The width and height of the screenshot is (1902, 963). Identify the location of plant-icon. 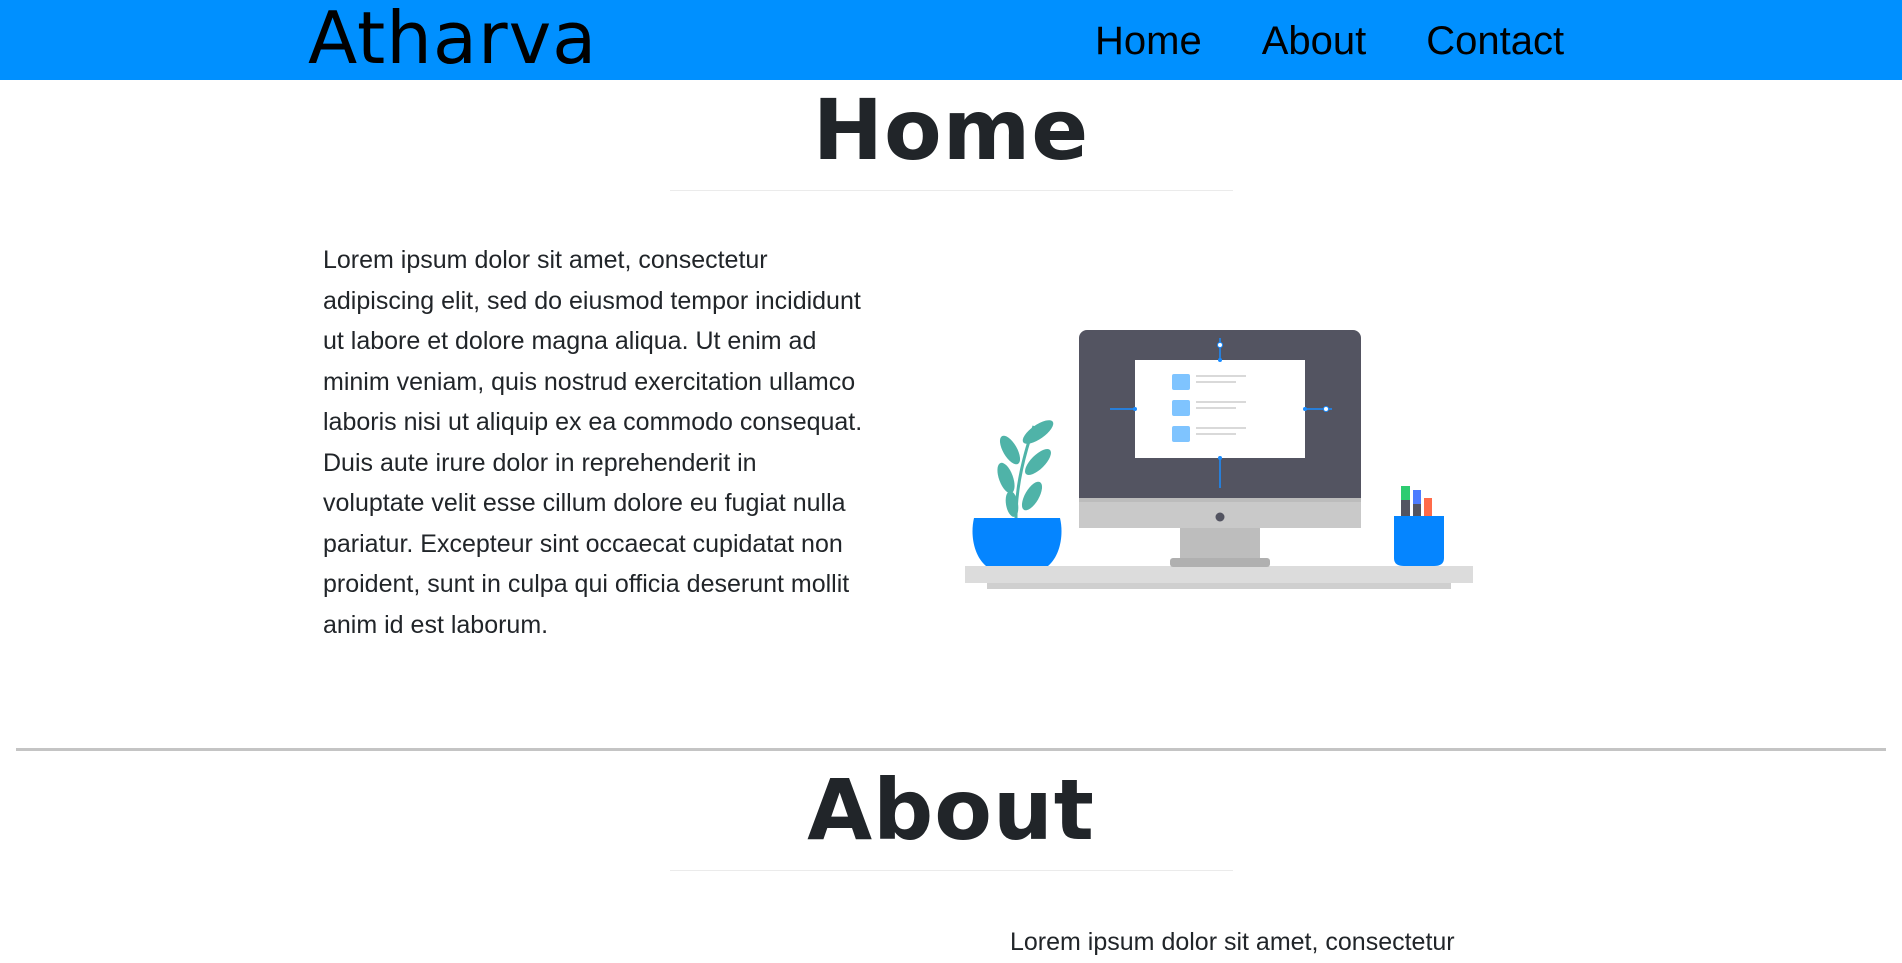
(1017, 493).